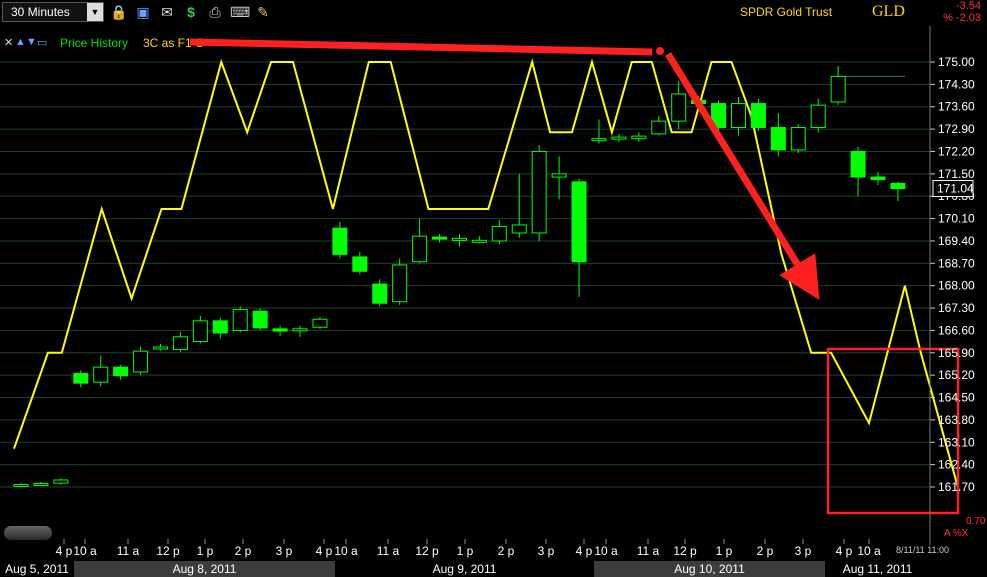  I want to click on date-segment: Aug 8, 2011, so click(204, 569).